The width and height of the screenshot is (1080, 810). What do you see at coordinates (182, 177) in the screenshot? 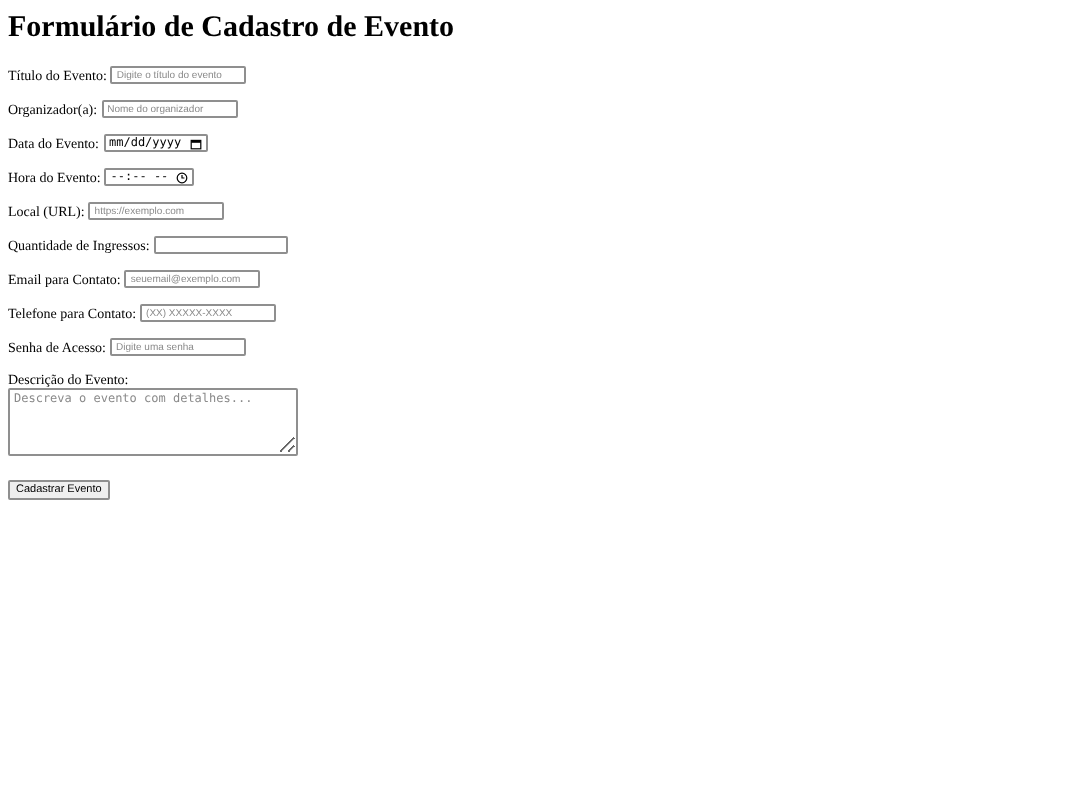
I see `clock-icon` at bounding box center [182, 177].